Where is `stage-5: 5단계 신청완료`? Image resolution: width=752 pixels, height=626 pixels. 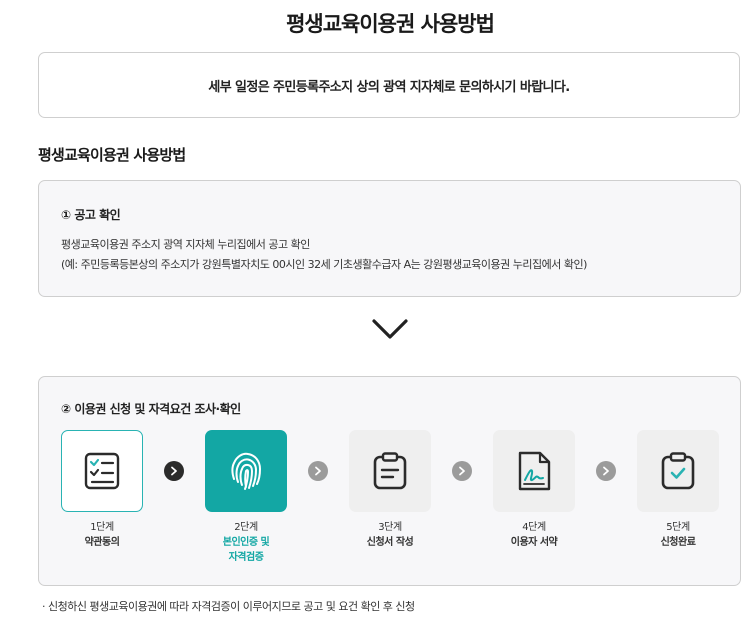 stage-5: 5단계 신청완료 is located at coordinates (678, 490).